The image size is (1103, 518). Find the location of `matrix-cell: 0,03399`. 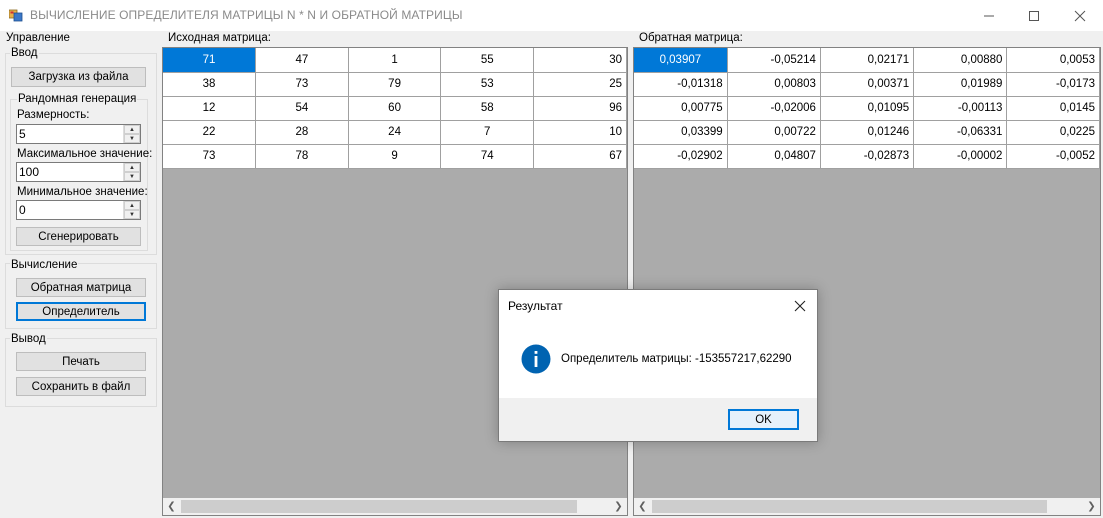

matrix-cell: 0,03399 is located at coordinates (681, 132).